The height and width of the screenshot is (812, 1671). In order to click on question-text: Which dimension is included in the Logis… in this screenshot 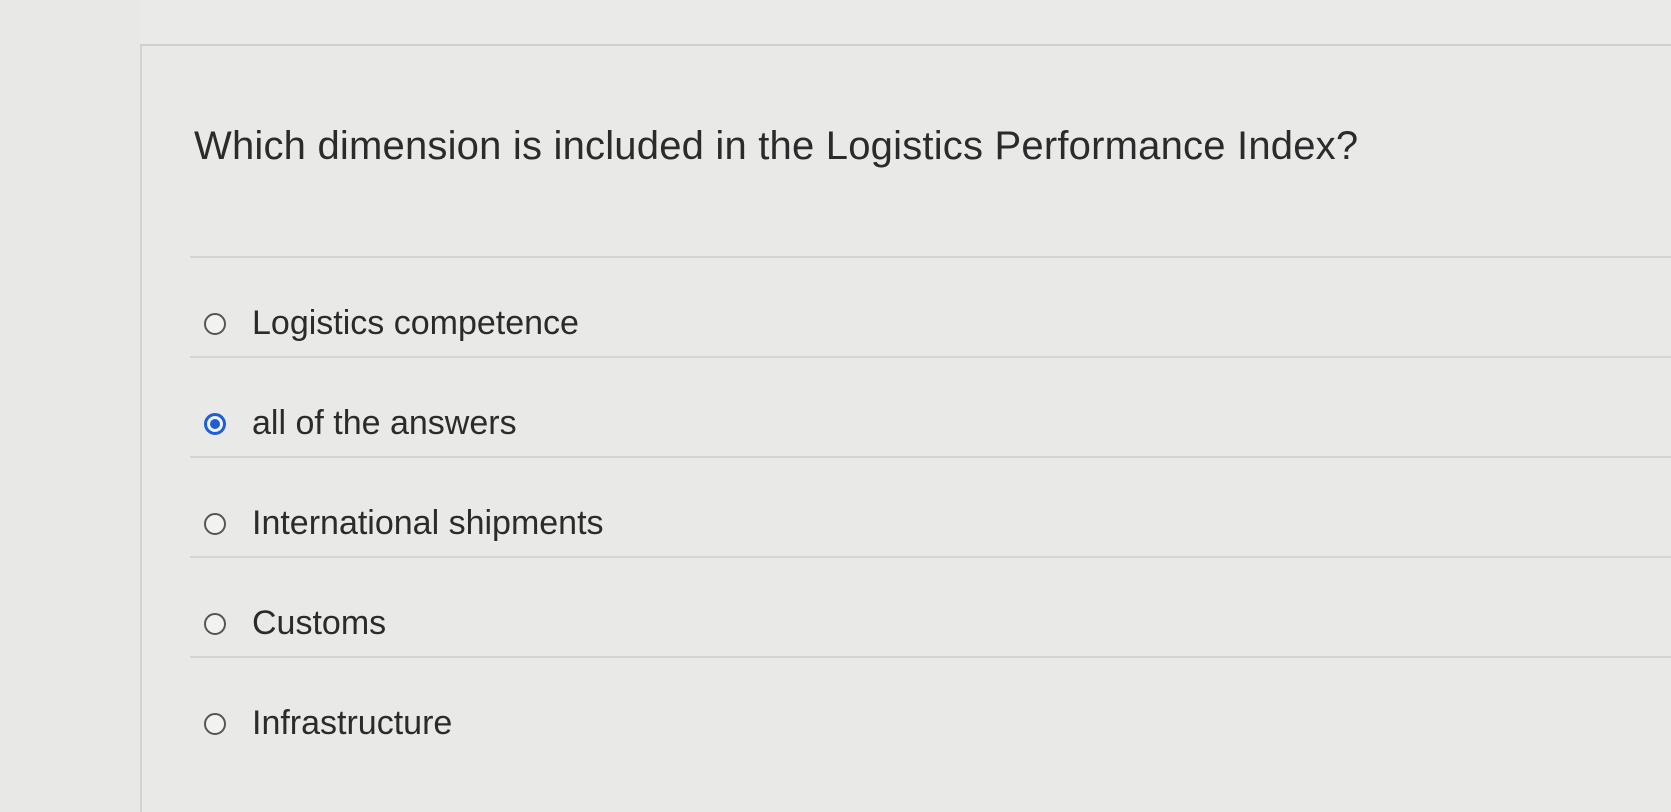, I will do `click(776, 146)`.